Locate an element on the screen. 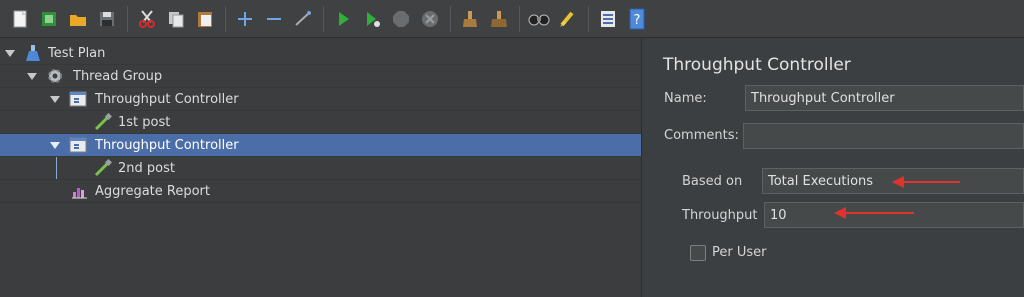  comments-label: Comments: is located at coordinates (701, 135).